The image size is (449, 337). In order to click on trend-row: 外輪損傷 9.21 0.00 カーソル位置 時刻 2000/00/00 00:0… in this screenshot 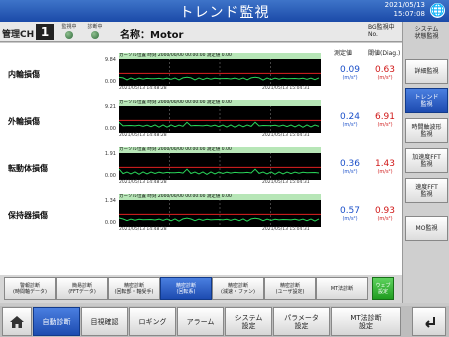, I will do `click(201, 119)`.